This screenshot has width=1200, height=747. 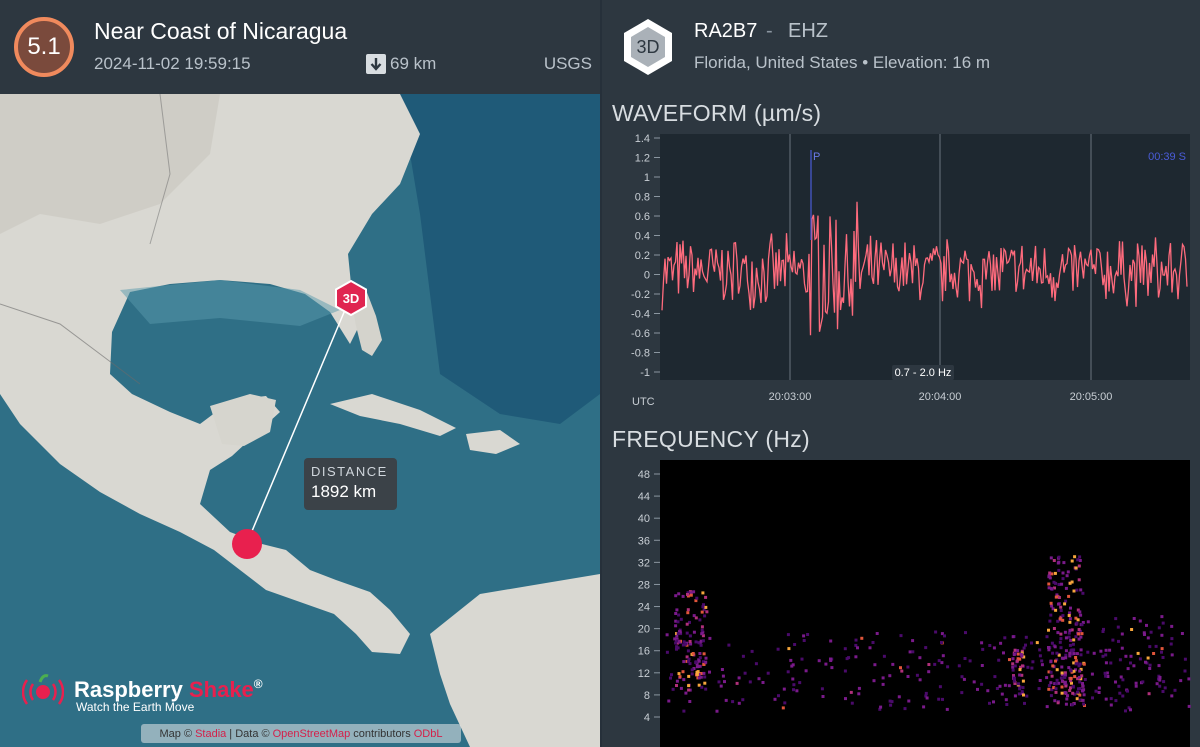 What do you see at coordinates (640, 354) in the screenshot?
I see `waveform-y-tick: -0.8` at bounding box center [640, 354].